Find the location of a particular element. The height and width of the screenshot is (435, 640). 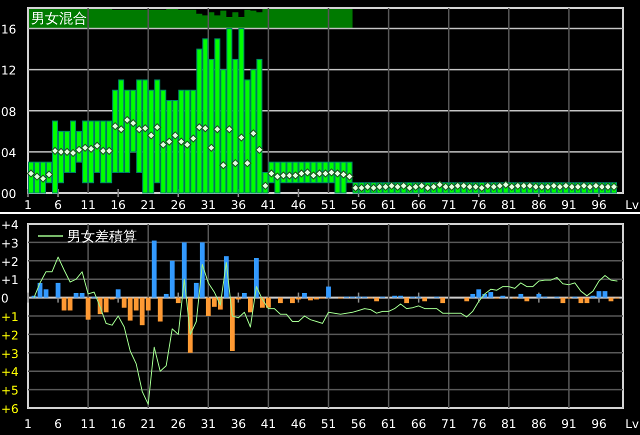

axis-tick-label: 12 is located at coordinates (8, 71).